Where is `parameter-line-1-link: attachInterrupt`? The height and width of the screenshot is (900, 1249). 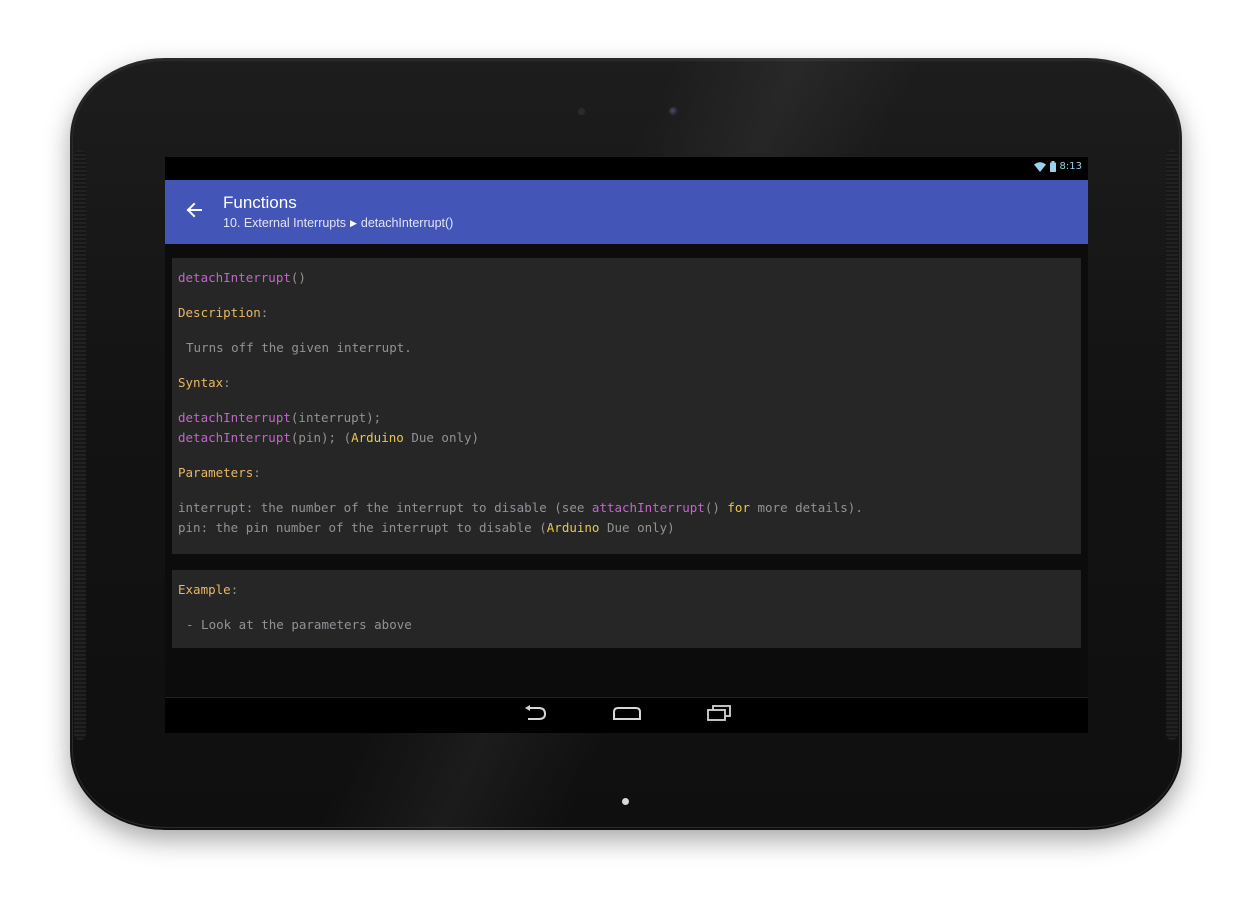 parameter-line-1-link: attachInterrupt is located at coordinates (648, 507).